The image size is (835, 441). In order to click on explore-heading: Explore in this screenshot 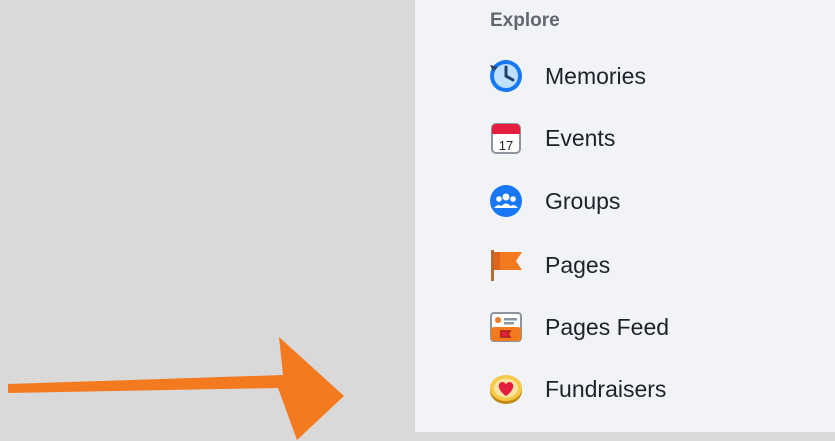, I will do `click(525, 20)`.